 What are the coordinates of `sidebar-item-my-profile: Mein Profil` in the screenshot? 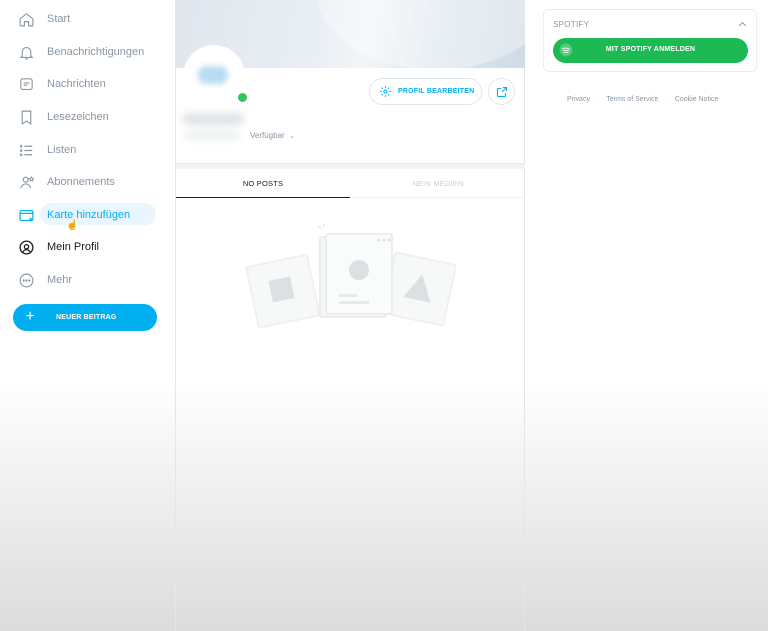 It's located at (88, 247).